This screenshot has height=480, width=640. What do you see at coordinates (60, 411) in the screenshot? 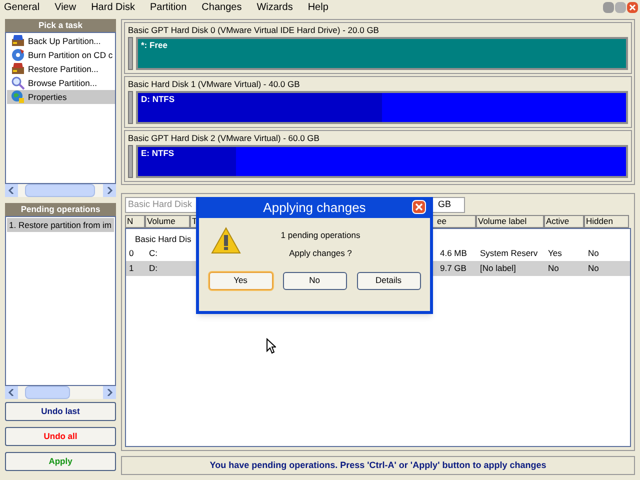
I see `action-button: Undo last` at bounding box center [60, 411].